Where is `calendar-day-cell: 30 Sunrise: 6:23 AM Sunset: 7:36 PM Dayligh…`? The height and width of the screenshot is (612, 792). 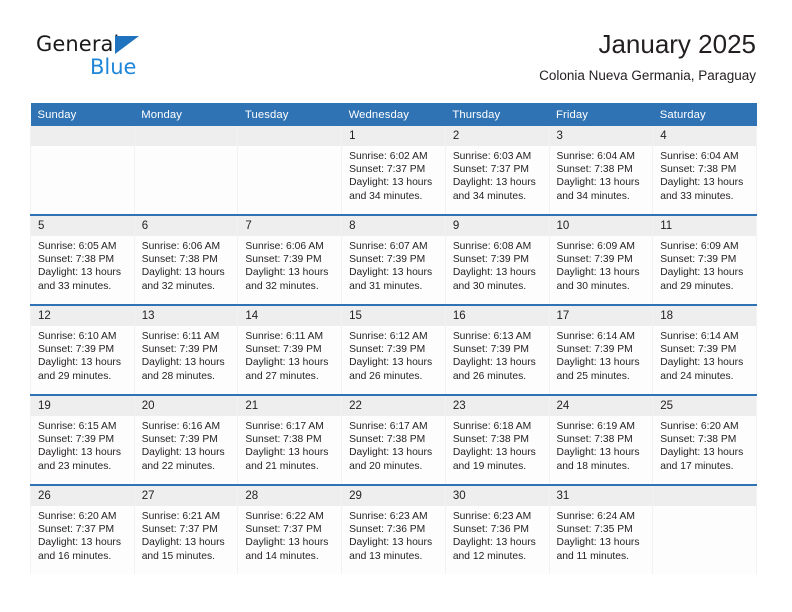 calendar-day-cell: 30 Sunrise: 6:23 AM Sunset: 7:36 PM Dayligh… is located at coordinates (497, 529).